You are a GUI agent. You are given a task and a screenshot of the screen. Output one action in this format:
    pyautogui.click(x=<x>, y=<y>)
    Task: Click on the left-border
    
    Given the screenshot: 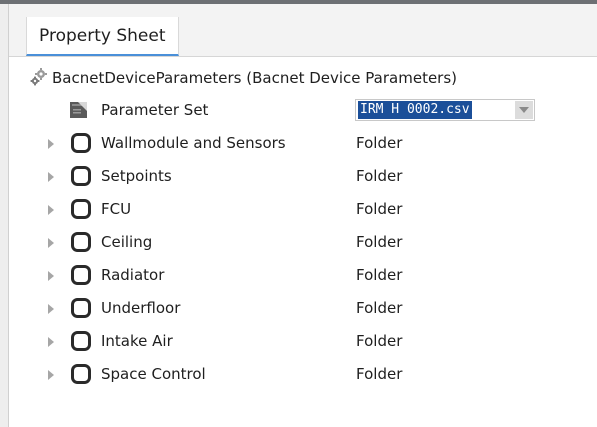 What is the action you would take?
    pyautogui.click(x=4, y=215)
    